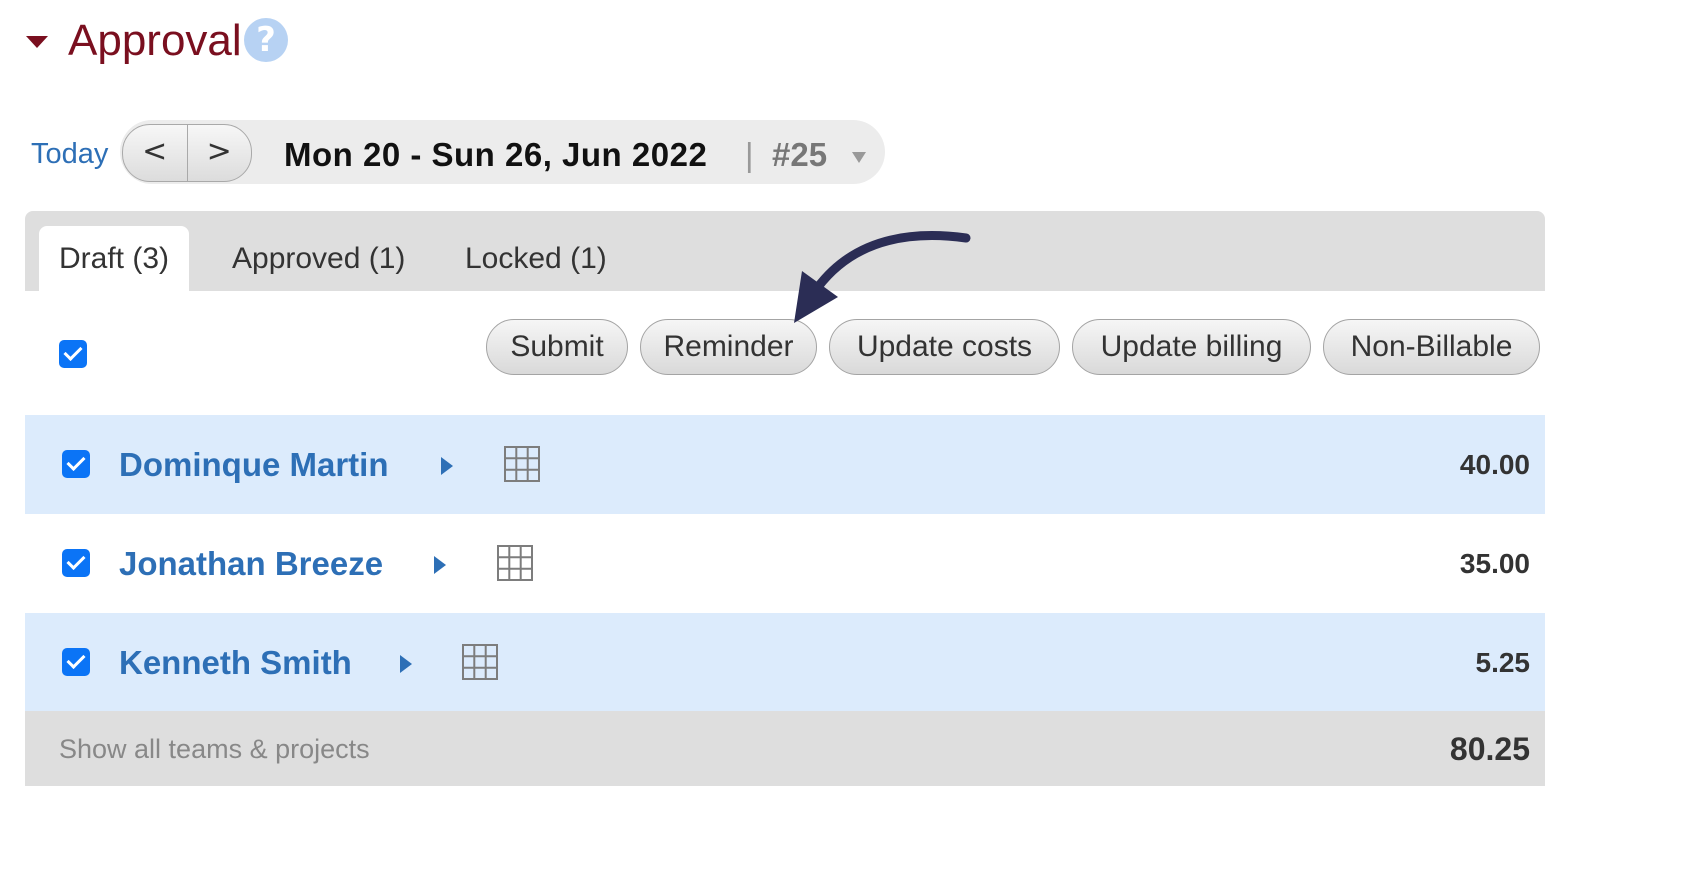 The width and height of the screenshot is (1698, 880). What do you see at coordinates (1431, 347) in the screenshot?
I see `non-billable-button: Non-Billable` at bounding box center [1431, 347].